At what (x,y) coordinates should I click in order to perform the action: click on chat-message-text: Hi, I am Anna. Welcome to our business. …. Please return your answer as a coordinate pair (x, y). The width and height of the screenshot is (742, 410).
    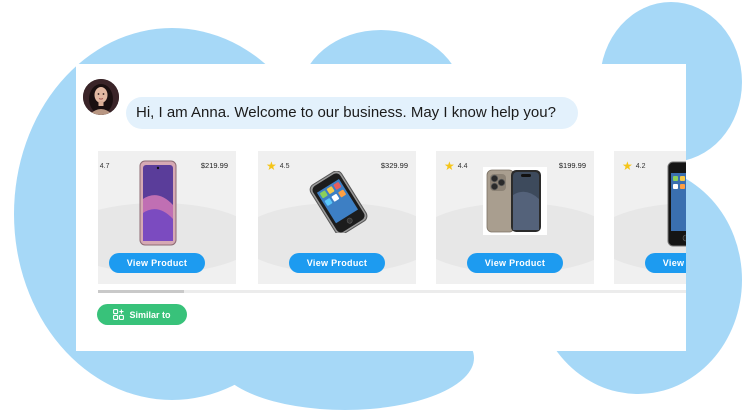
    Looking at the image, I should click on (346, 112).